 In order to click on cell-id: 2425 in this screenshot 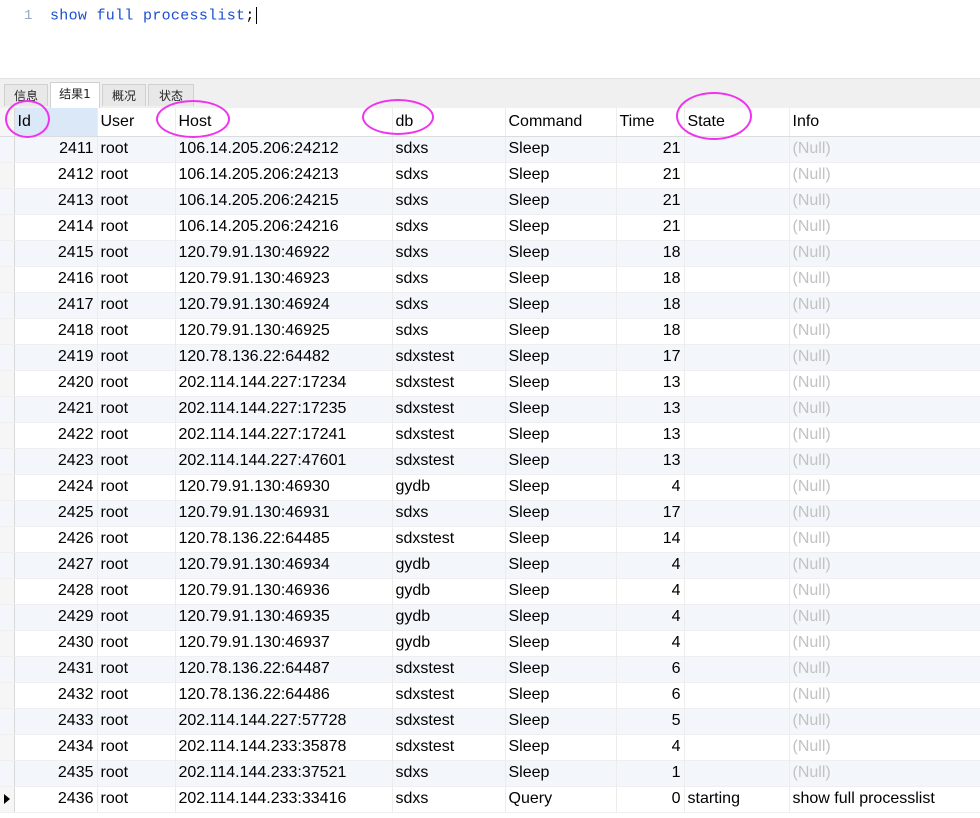, I will do `click(56, 513)`.